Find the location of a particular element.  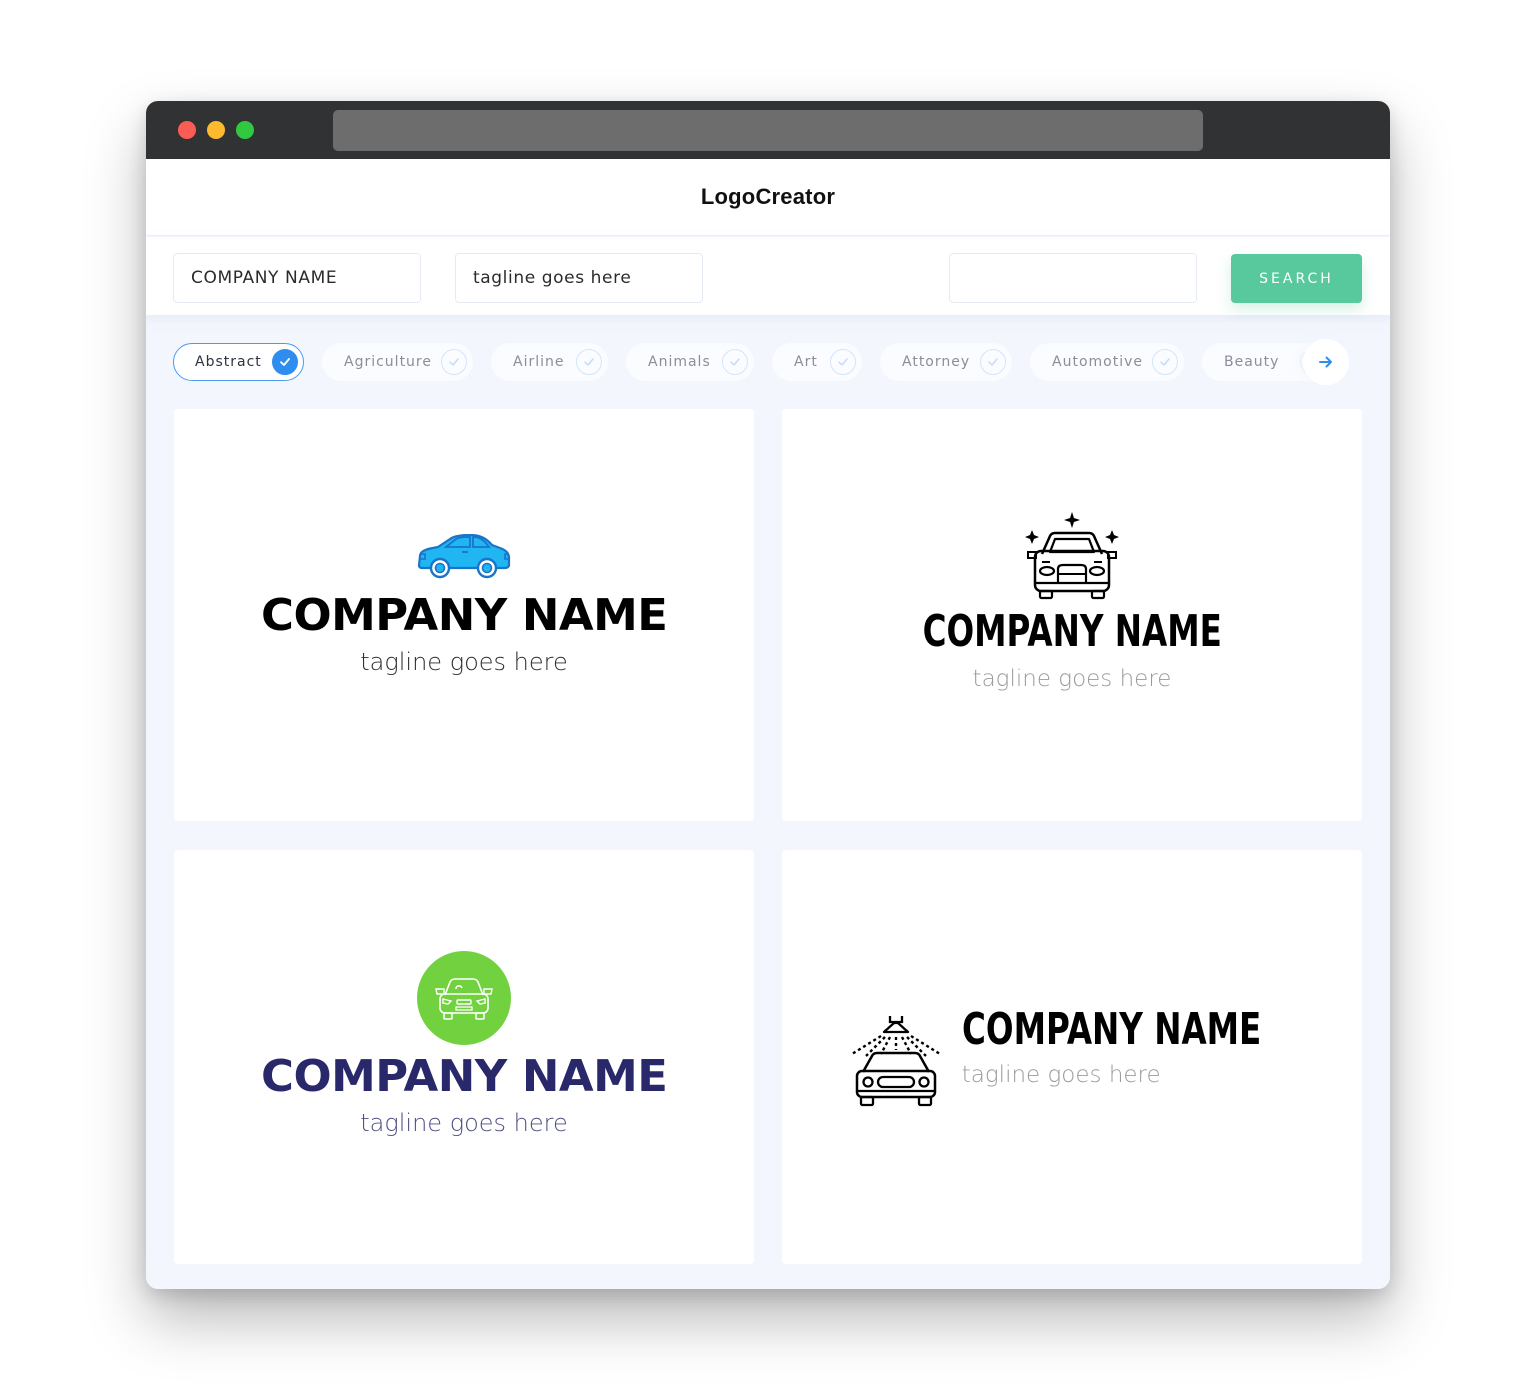

address-bar is located at coordinates (768, 130).